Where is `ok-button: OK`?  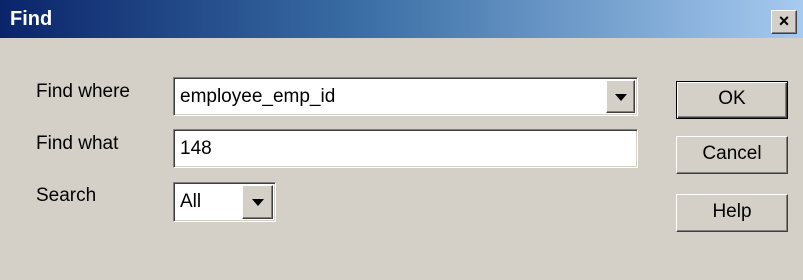
ok-button: OK is located at coordinates (732, 100).